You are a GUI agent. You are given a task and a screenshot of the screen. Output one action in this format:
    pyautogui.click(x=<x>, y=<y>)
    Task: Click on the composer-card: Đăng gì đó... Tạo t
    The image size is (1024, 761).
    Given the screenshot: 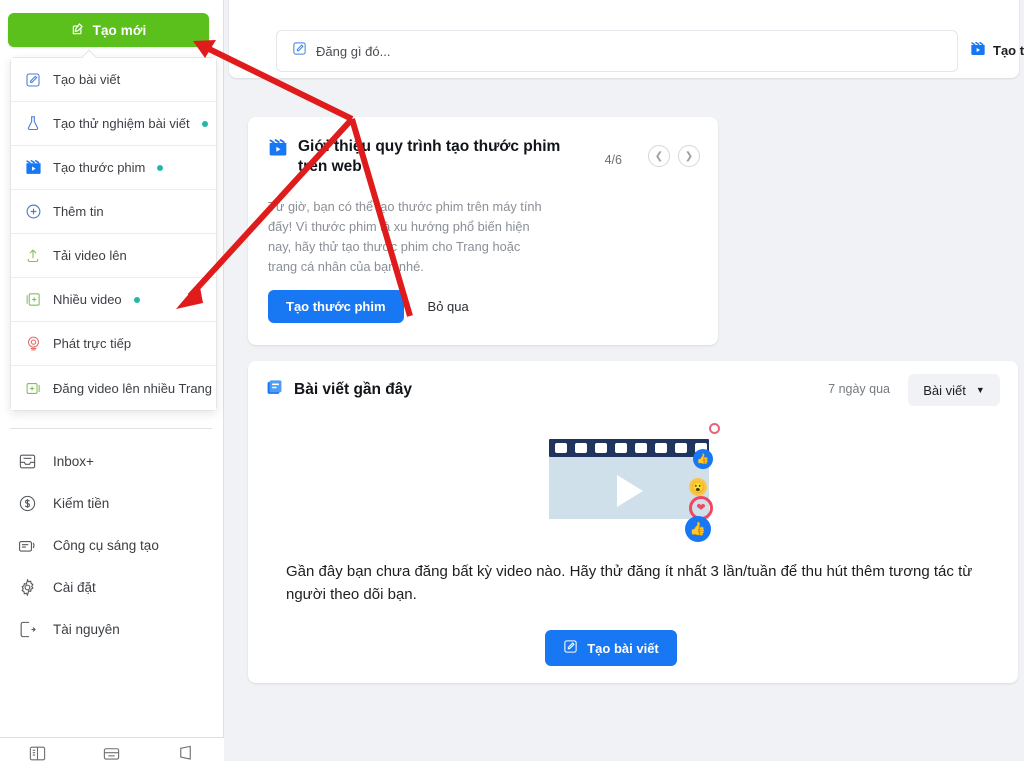 What is the action you would take?
    pyautogui.click(x=626, y=39)
    